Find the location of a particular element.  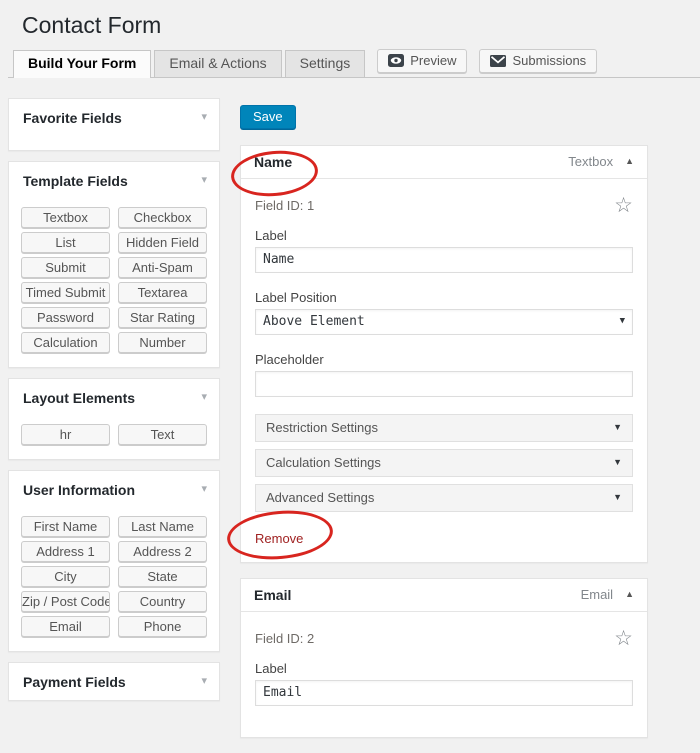

field-id-row: Field ID: 1 ☆ is located at coordinates (444, 205).